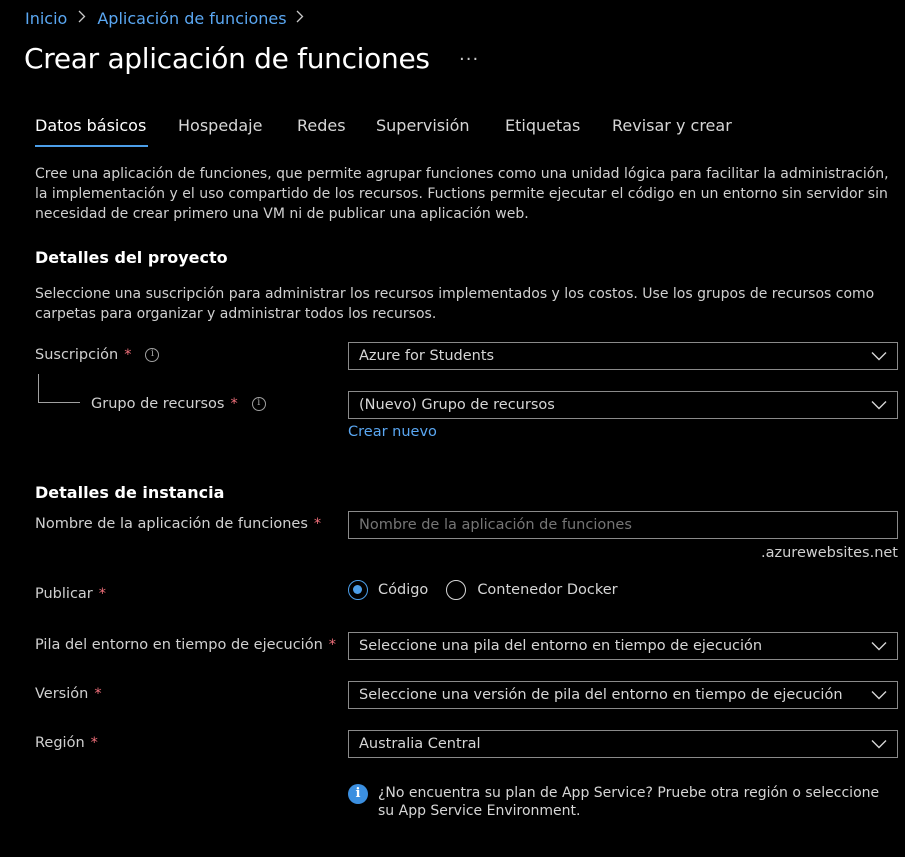 The width and height of the screenshot is (905, 857). What do you see at coordinates (623, 356) in the screenshot?
I see `subscription-dropdown: Azure for Students` at bounding box center [623, 356].